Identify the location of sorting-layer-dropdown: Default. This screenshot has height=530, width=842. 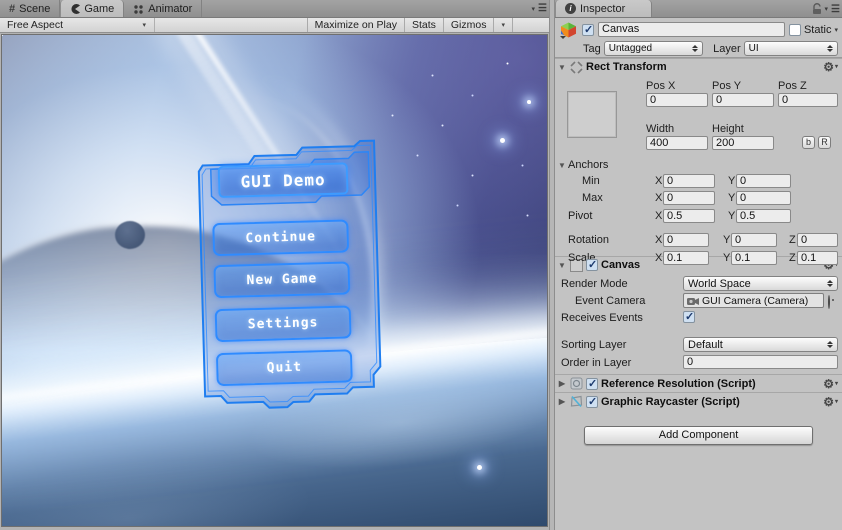
(760, 344).